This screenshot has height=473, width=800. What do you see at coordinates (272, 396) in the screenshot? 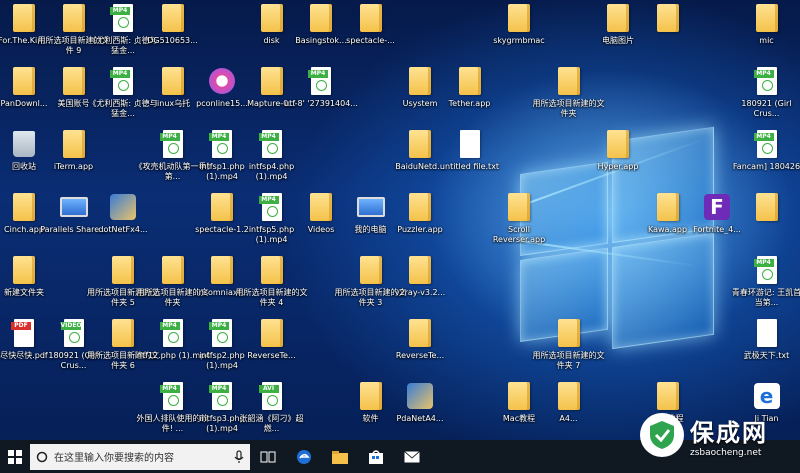
I see `avi-icon: AVI` at bounding box center [272, 396].